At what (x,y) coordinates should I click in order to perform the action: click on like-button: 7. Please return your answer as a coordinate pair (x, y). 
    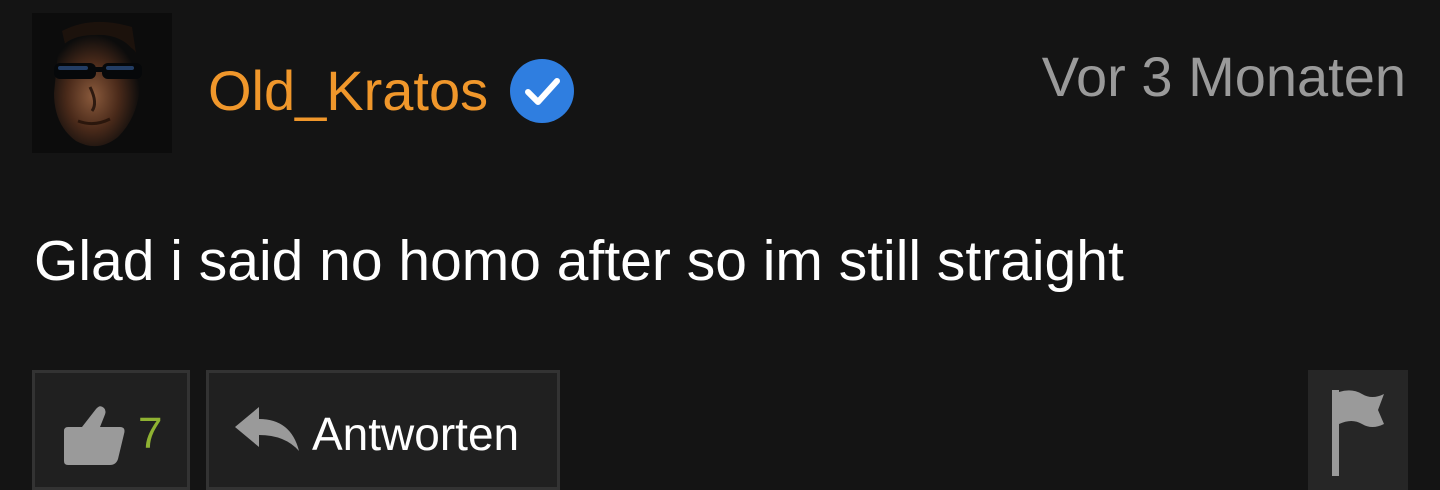
    Looking at the image, I should click on (111, 430).